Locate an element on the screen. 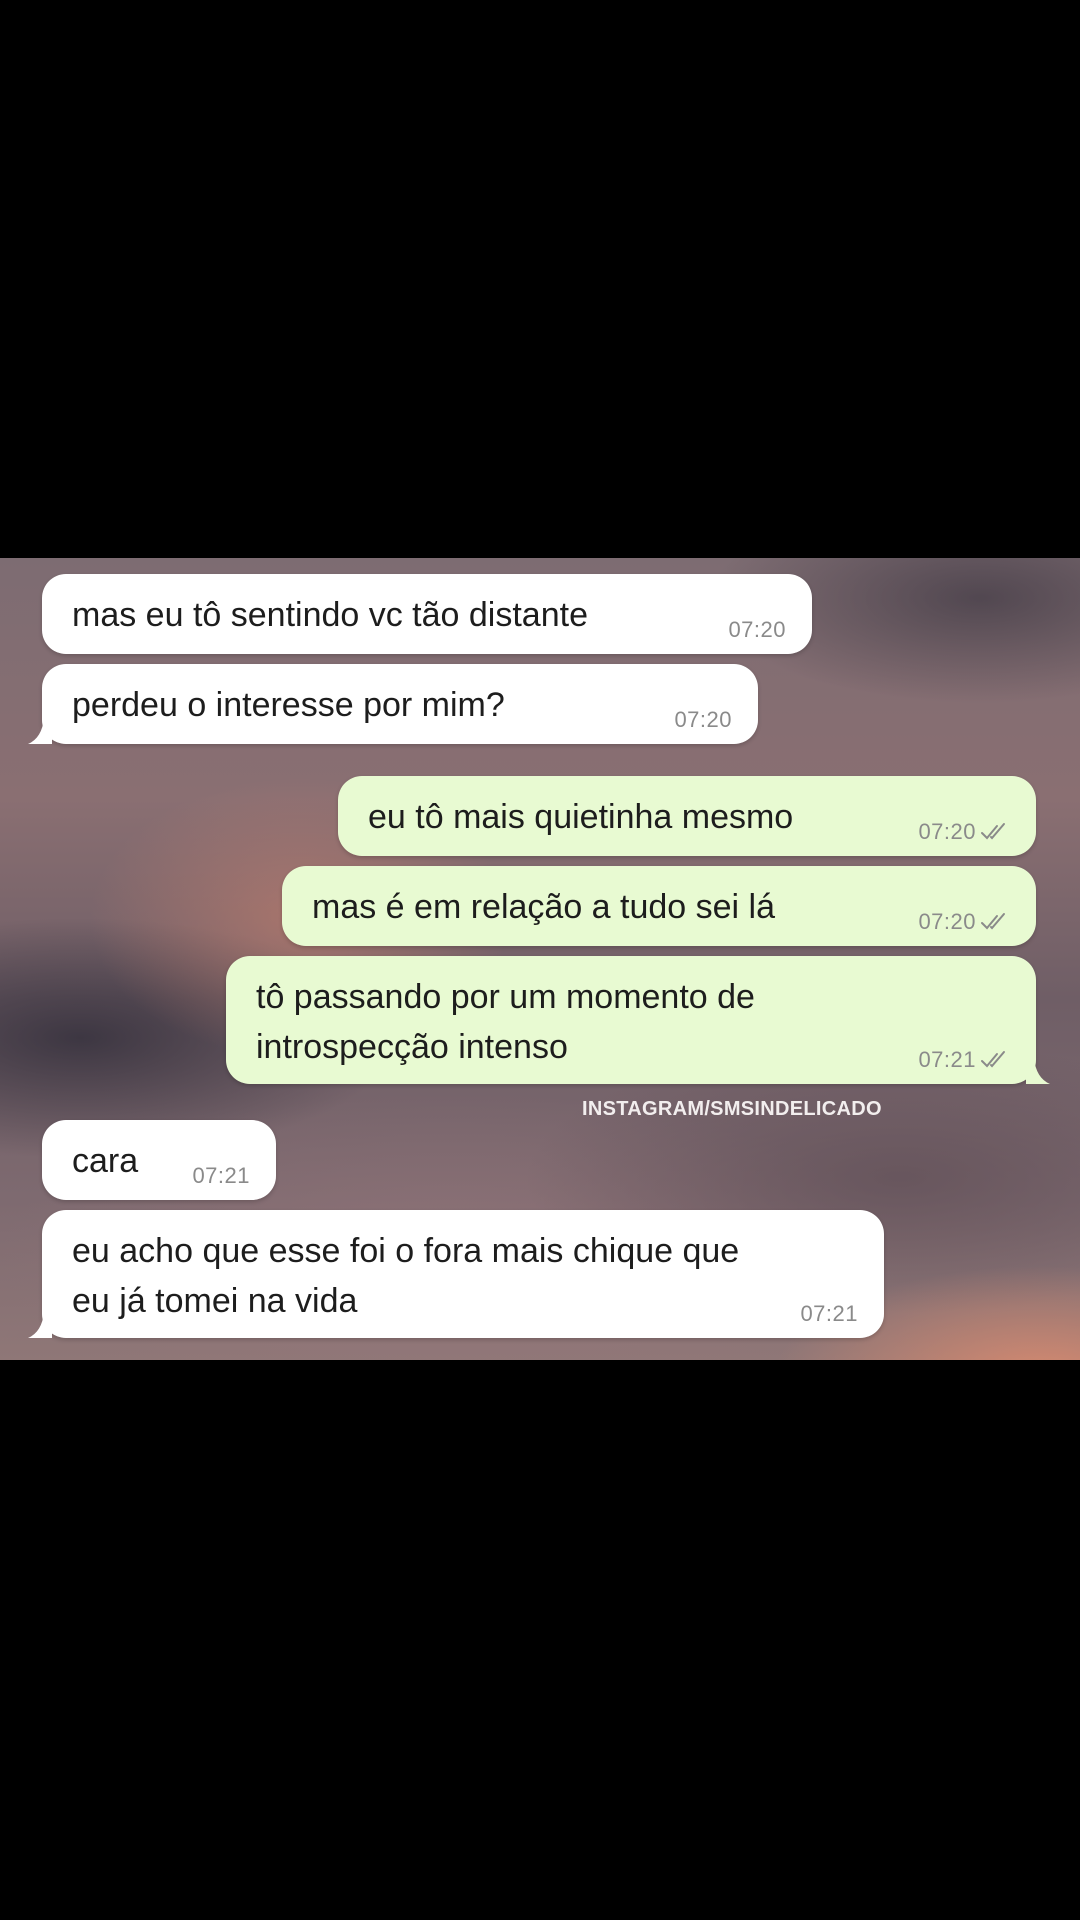 This screenshot has height=1920, width=1080. outgoing-message: eu tô mais quietinha mesmo 07:20 is located at coordinates (687, 816).